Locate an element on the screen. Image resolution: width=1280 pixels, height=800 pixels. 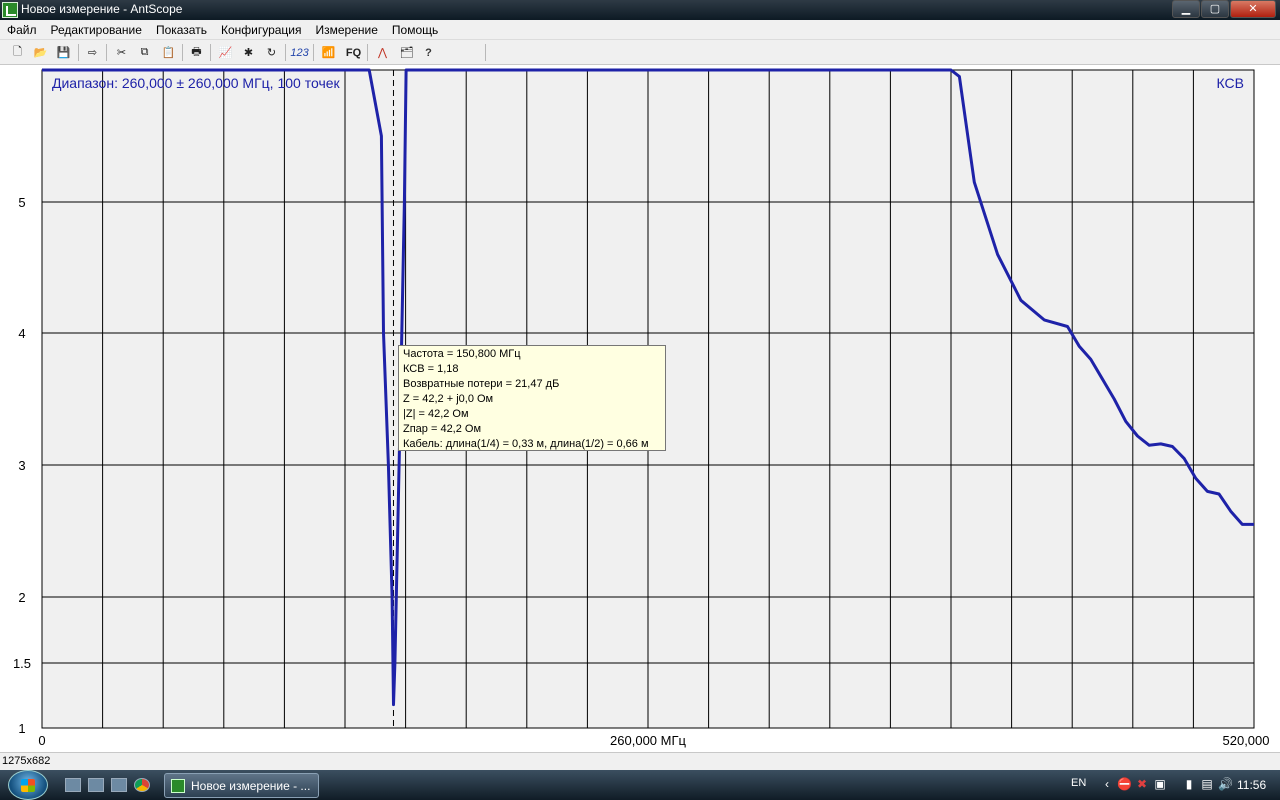
copy-icon: ⧉ is located at coordinates (144, 52).